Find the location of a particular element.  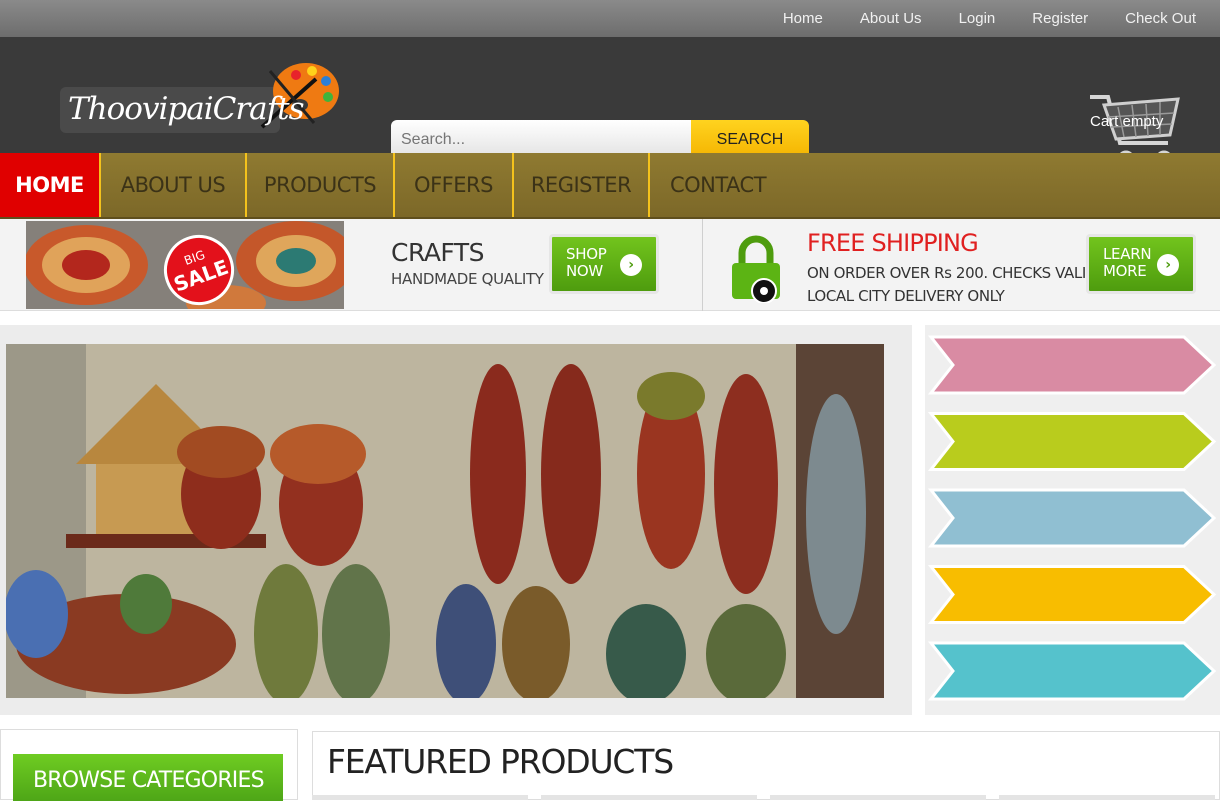

sale-banner-image: BIG SALE is located at coordinates (185, 265).